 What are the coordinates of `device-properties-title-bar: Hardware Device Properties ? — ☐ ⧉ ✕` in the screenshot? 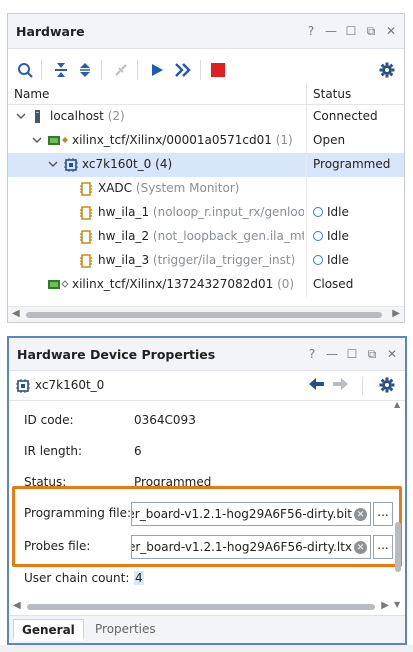 It's located at (207, 354).